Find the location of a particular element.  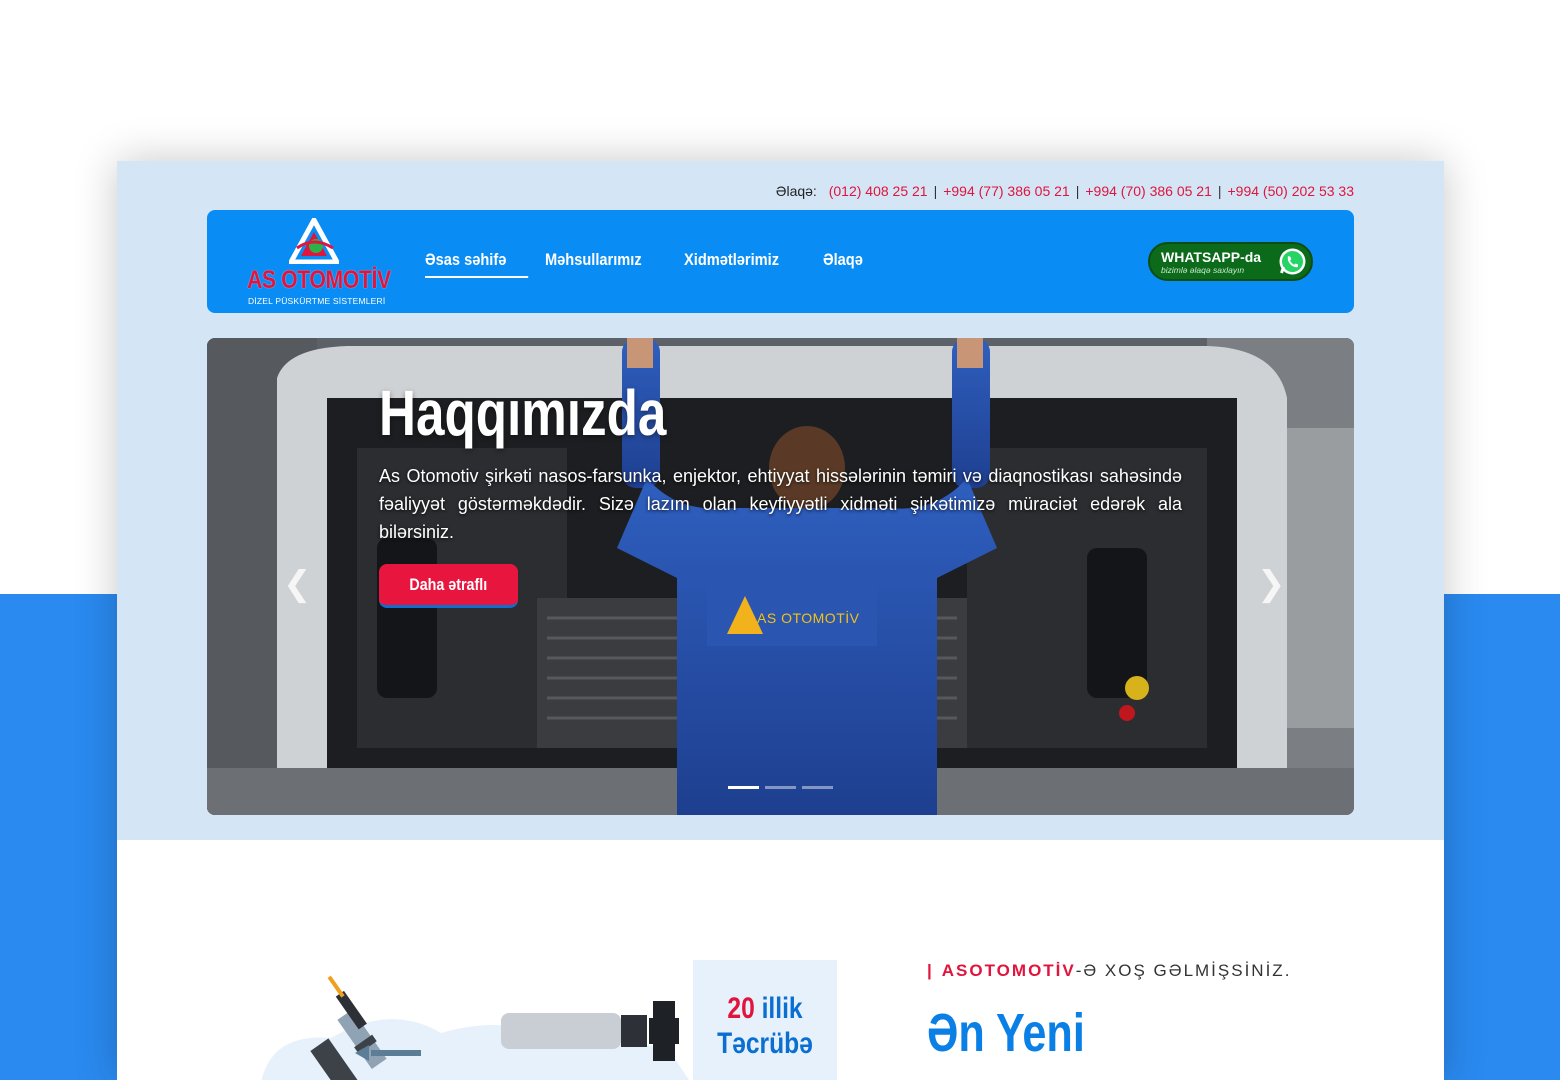

whatsapp-title: WHATSAPP-da is located at coordinates (1211, 257).